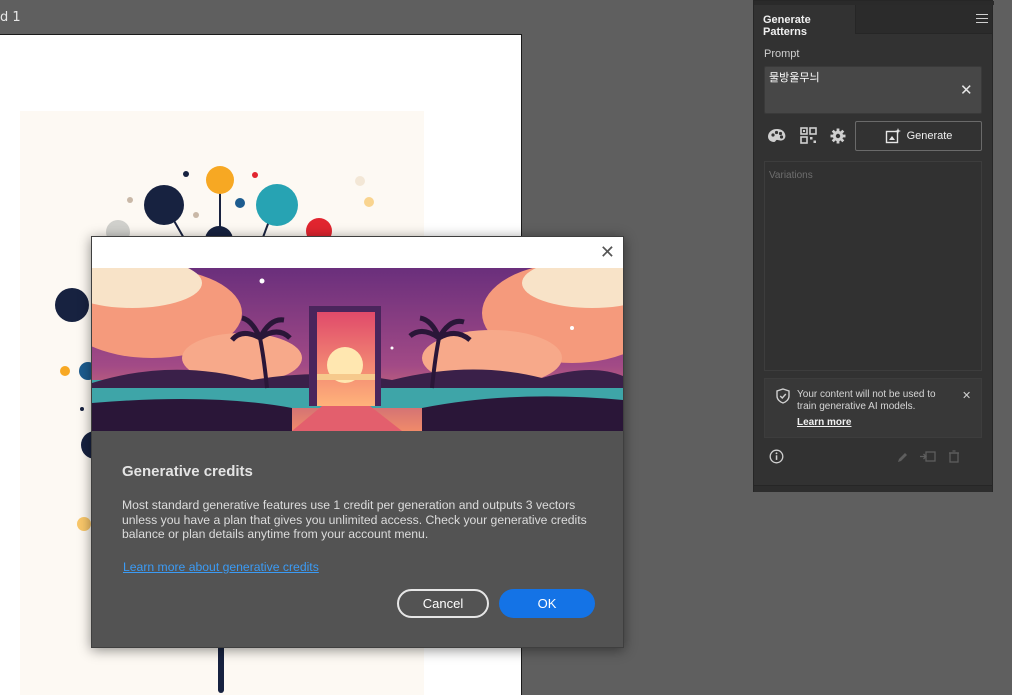 Image resolution: width=1012 pixels, height=695 pixels. I want to click on generate-button: Generate, so click(918, 136).